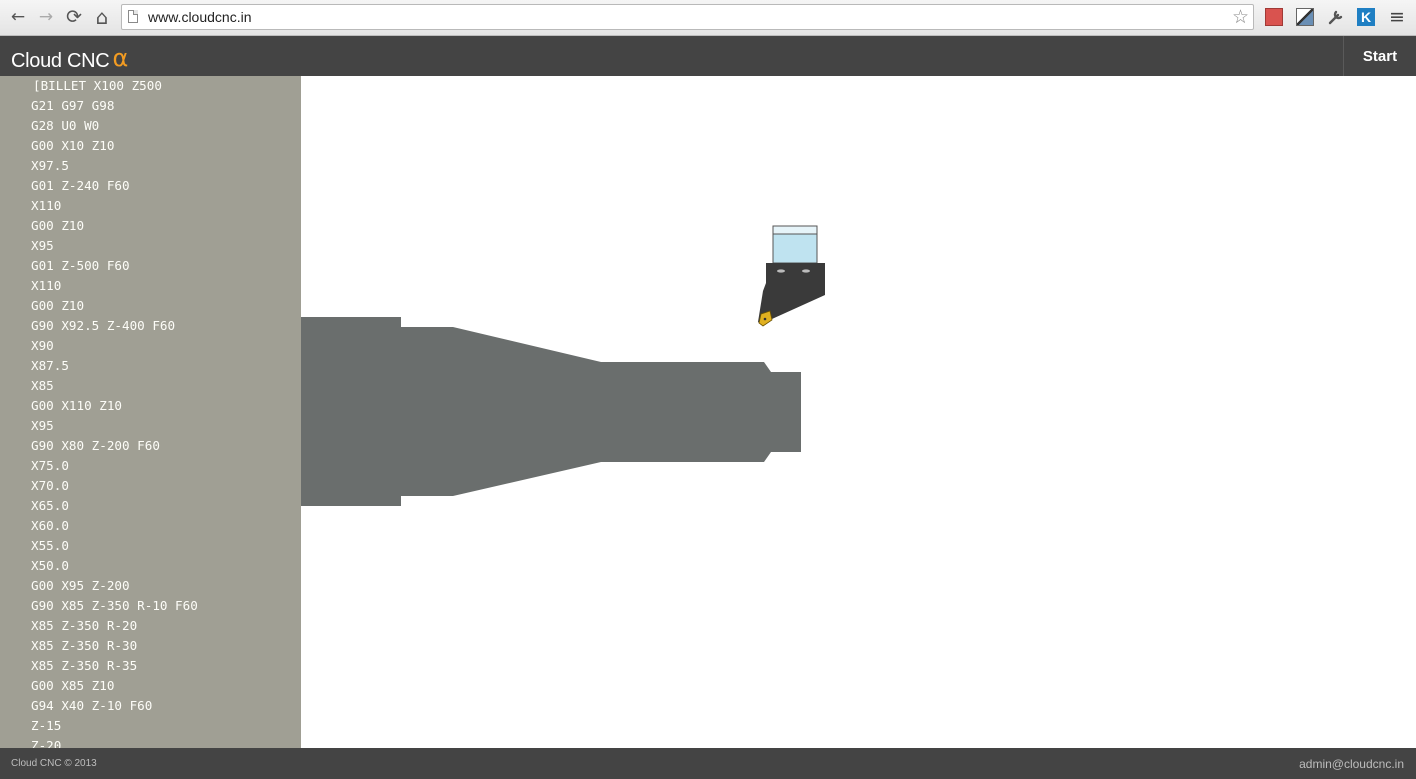 The image size is (1416, 779). What do you see at coordinates (781, 271) in the screenshot?
I see `clamp-screw-left` at bounding box center [781, 271].